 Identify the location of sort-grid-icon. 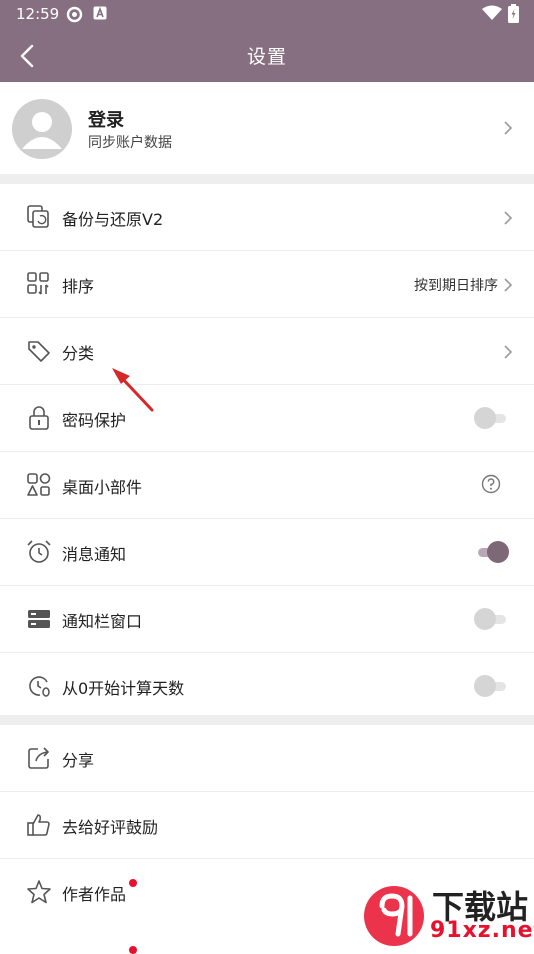
(38, 283).